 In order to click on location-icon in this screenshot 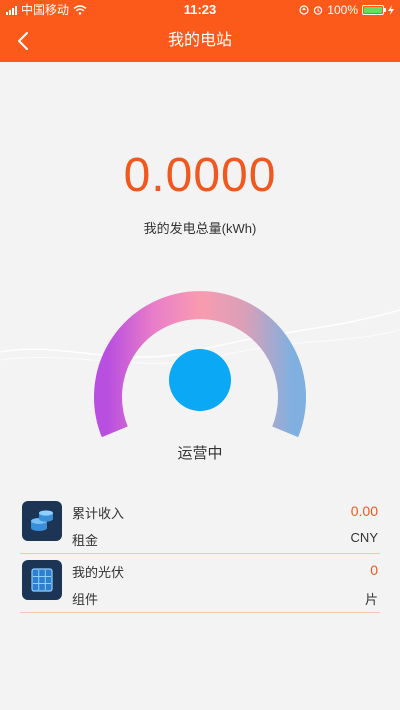, I will do `click(304, 10)`.